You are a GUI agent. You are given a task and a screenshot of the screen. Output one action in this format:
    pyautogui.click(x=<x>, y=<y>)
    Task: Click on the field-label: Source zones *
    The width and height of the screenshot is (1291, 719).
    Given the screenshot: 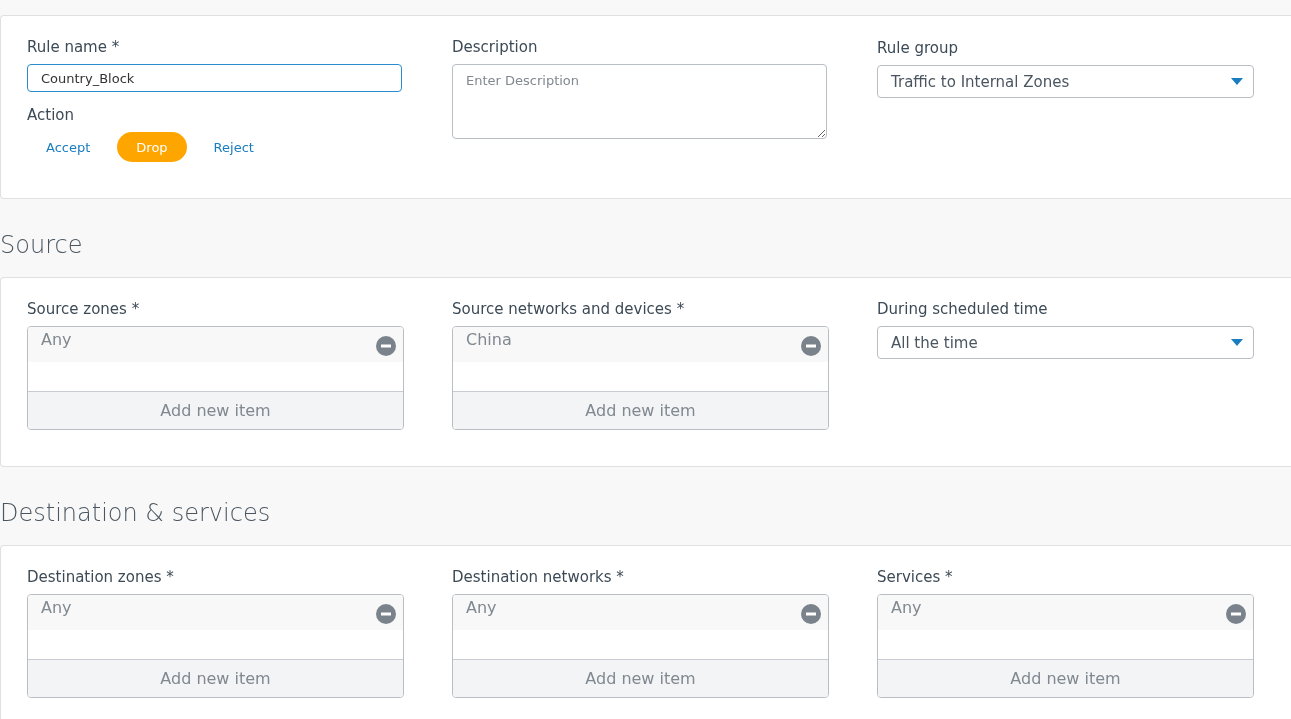 What is the action you would take?
    pyautogui.click(x=84, y=309)
    